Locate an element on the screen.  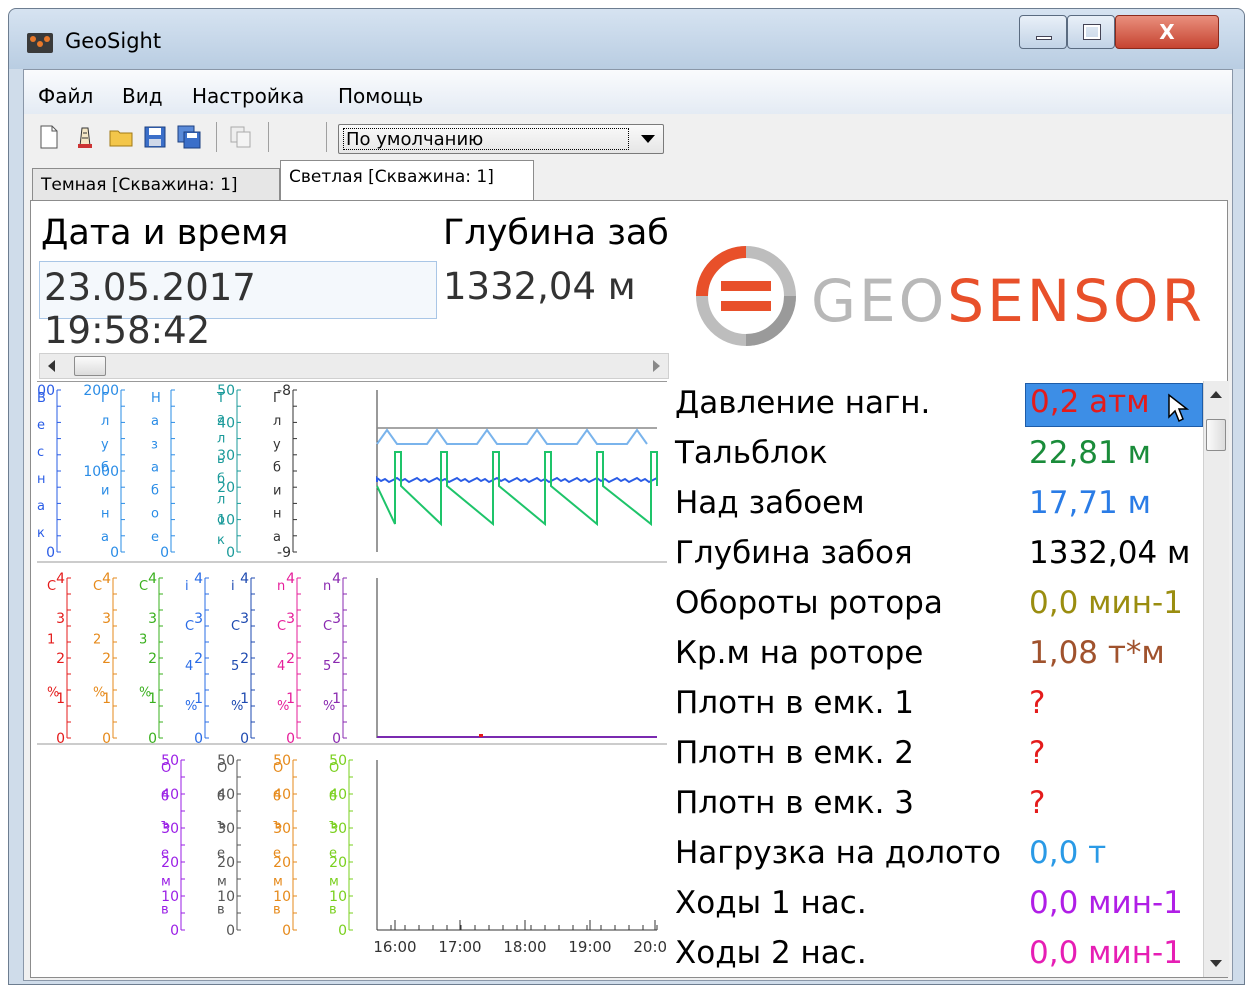
save-all-icon is located at coordinates (189, 137).